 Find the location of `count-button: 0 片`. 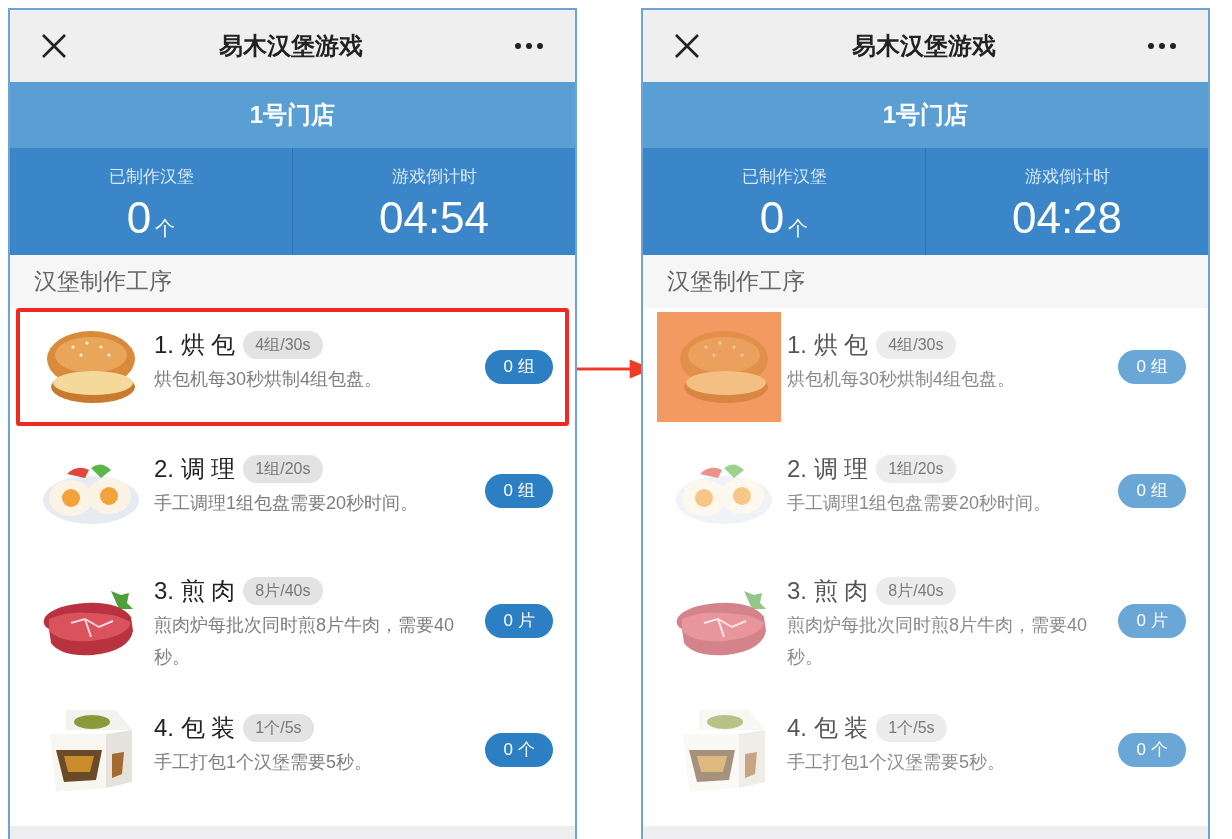

count-button: 0 片 is located at coordinates (519, 621).